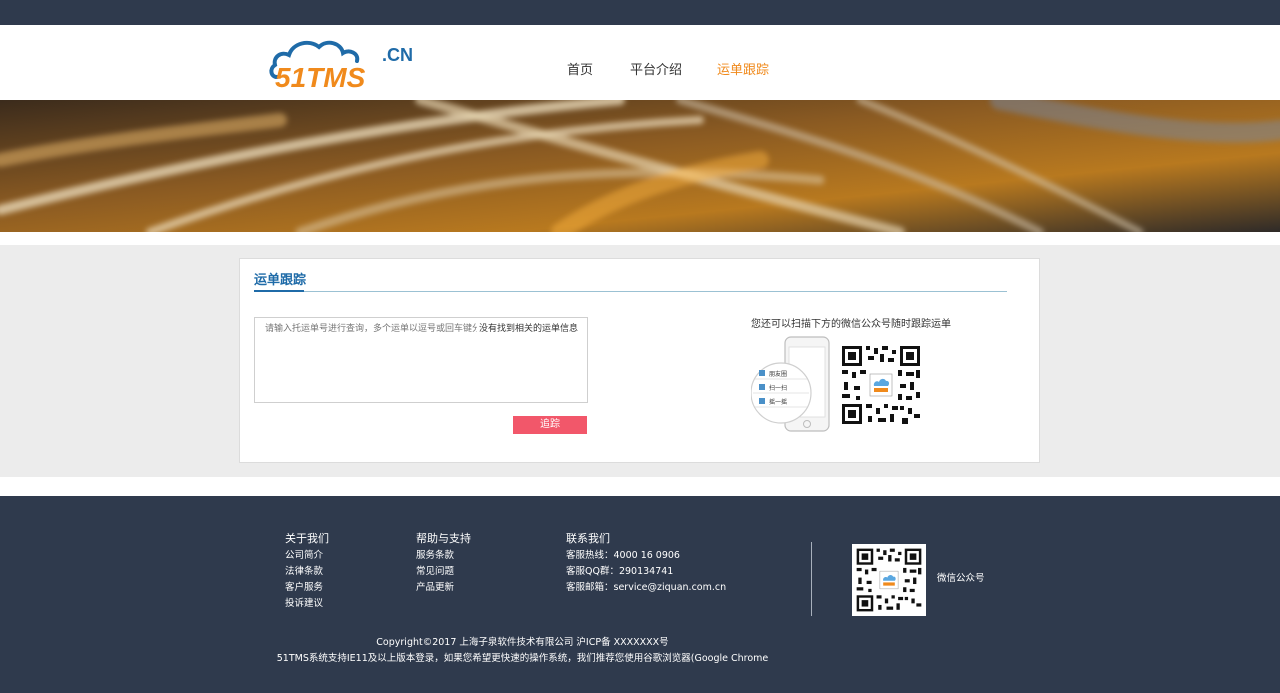 The height and width of the screenshot is (693, 1280). I want to click on footer-help-title: 帮助与支持, so click(443, 538).